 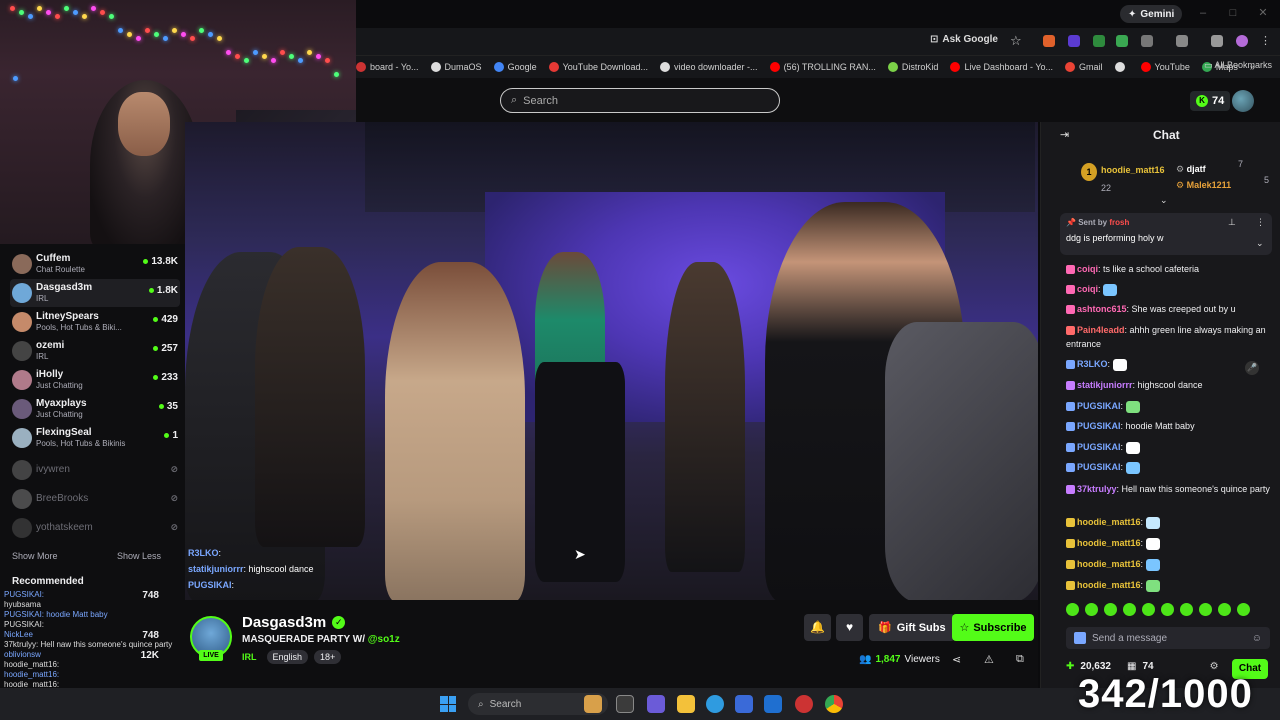 I want to click on leaderboard-entry: hoodie_matt16 22, so click(x=1133, y=178).